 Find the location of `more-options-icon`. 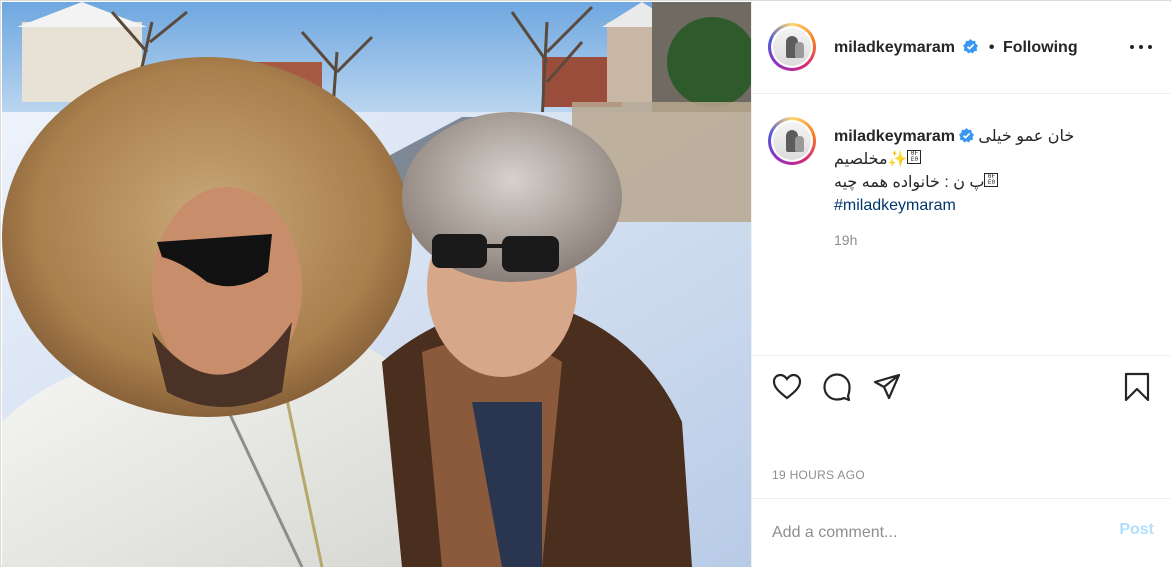

more-options-icon is located at coordinates (1141, 47).